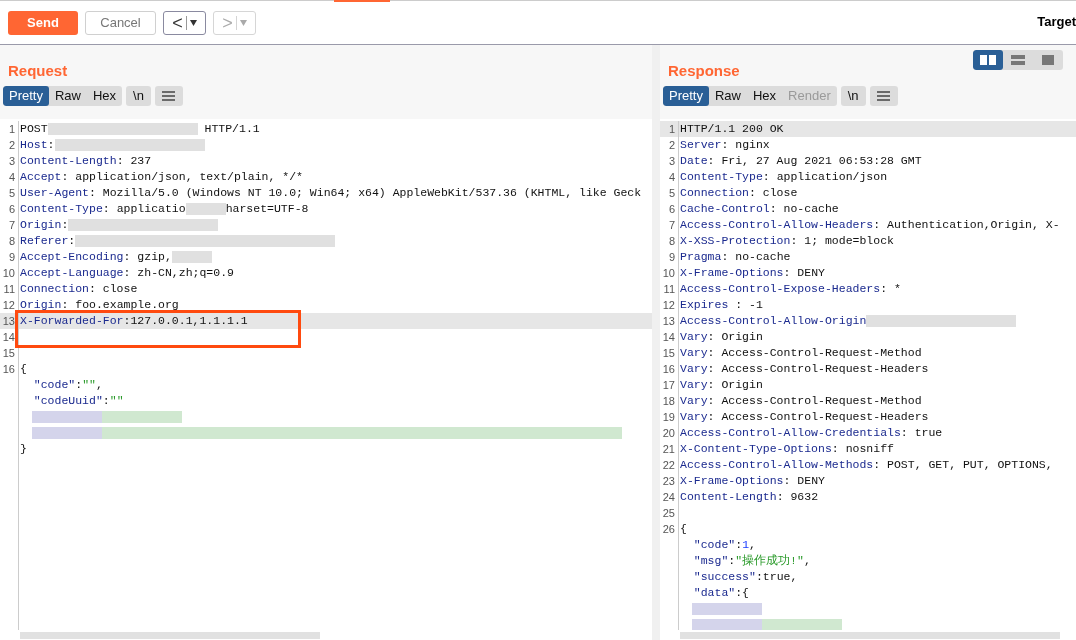  Describe the element at coordinates (184, 22) in the screenshot. I see `back-button: <` at that location.